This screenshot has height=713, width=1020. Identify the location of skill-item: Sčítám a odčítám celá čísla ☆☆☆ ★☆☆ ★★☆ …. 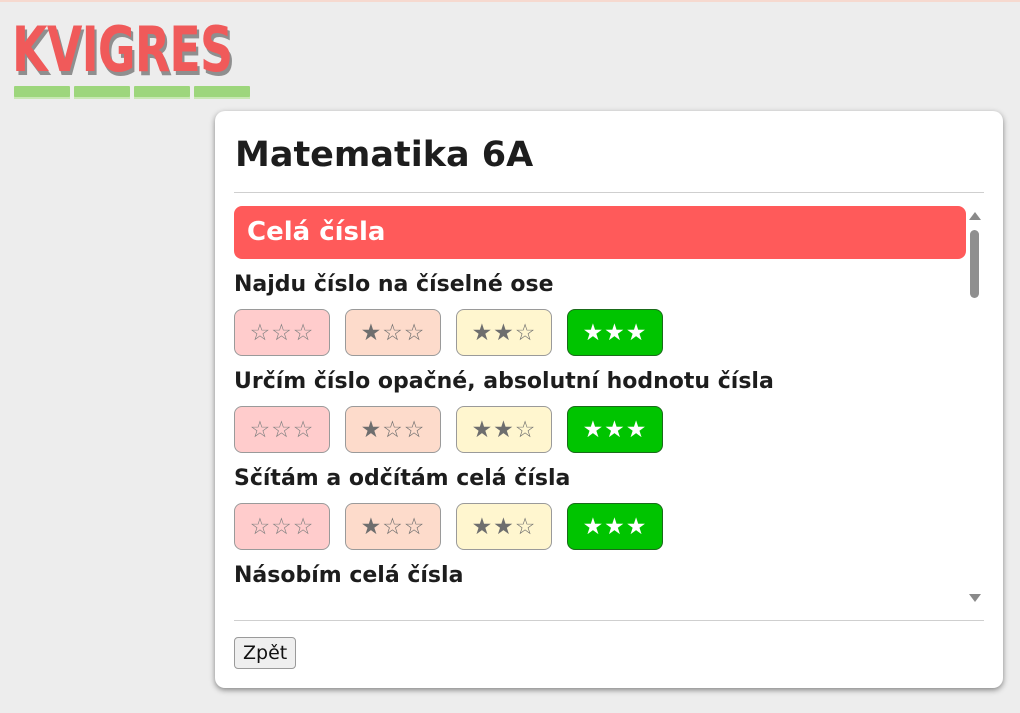
(600, 506).